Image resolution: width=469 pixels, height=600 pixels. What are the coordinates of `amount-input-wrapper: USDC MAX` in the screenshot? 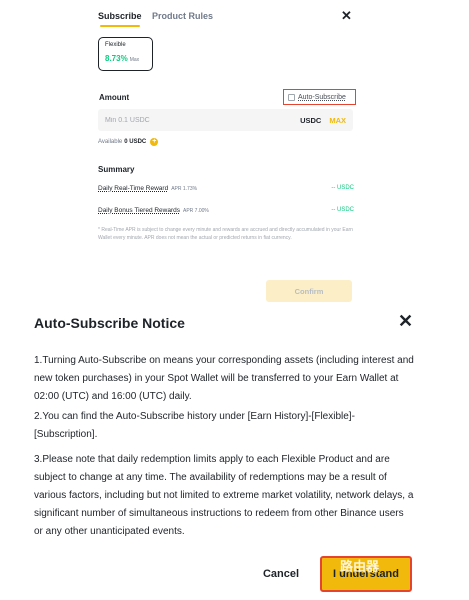 It's located at (225, 120).